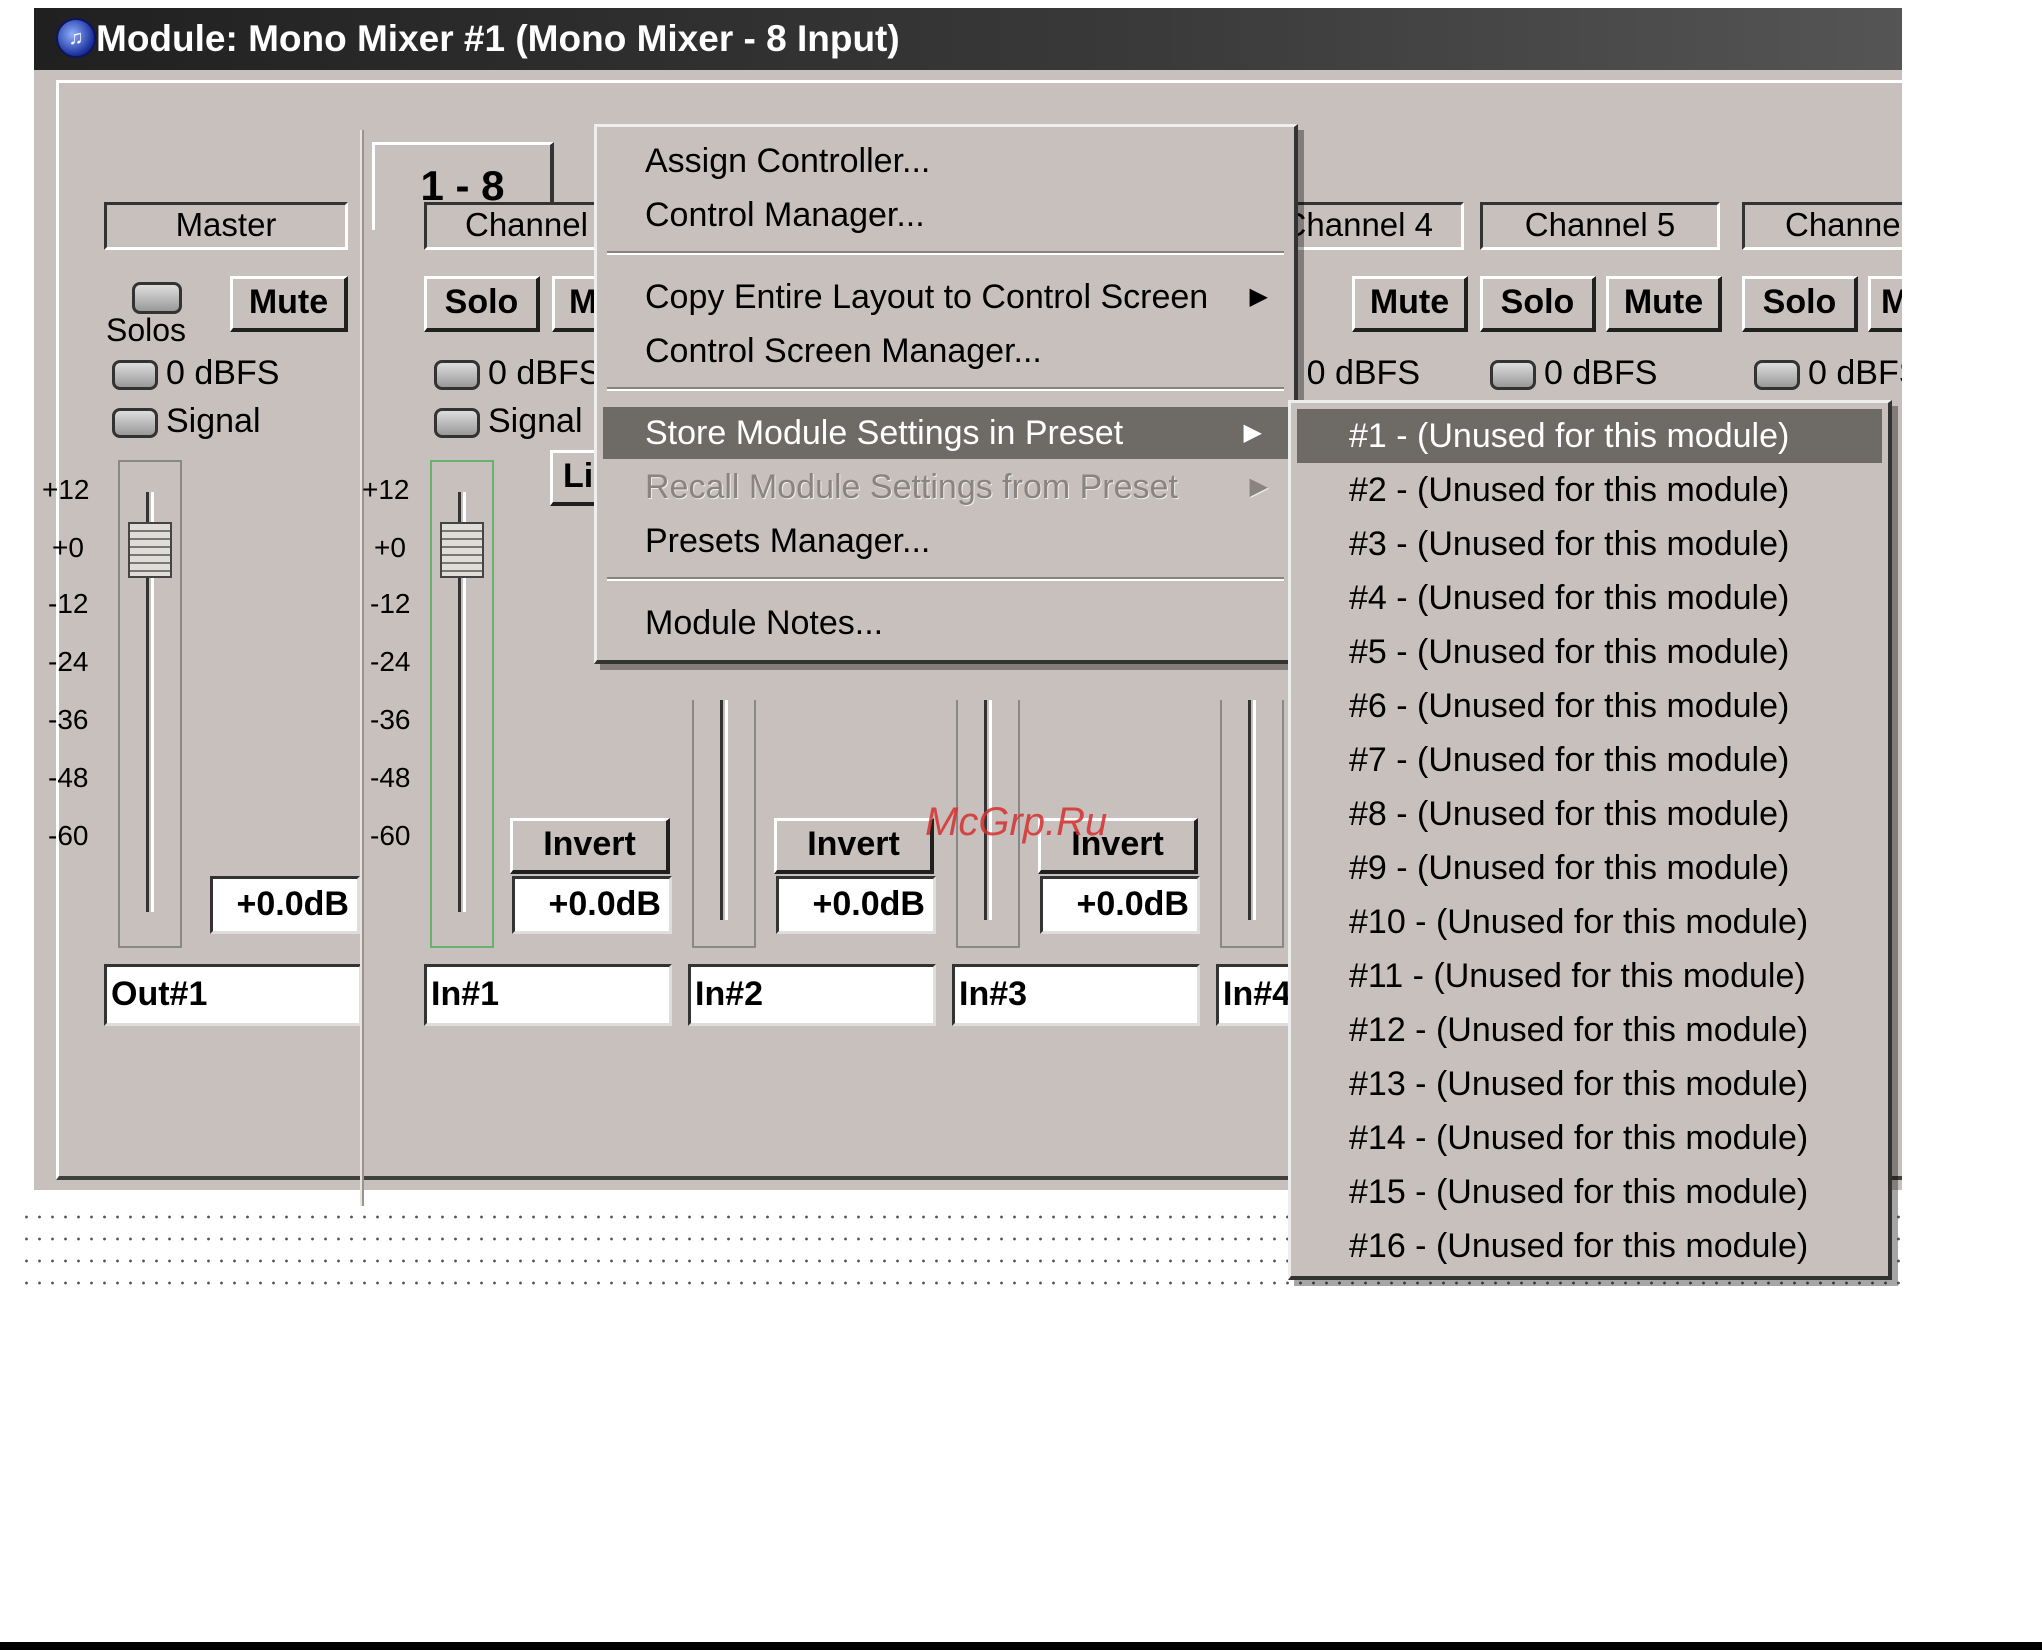 The width and height of the screenshot is (2042, 1650). Describe the element at coordinates (812, 995) in the screenshot. I see `channel-2-input-name: In#2` at that location.